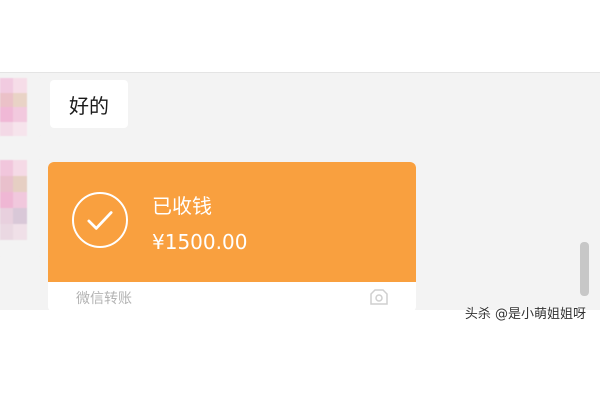  I want to click on wechat-pay-icon, so click(379, 297).